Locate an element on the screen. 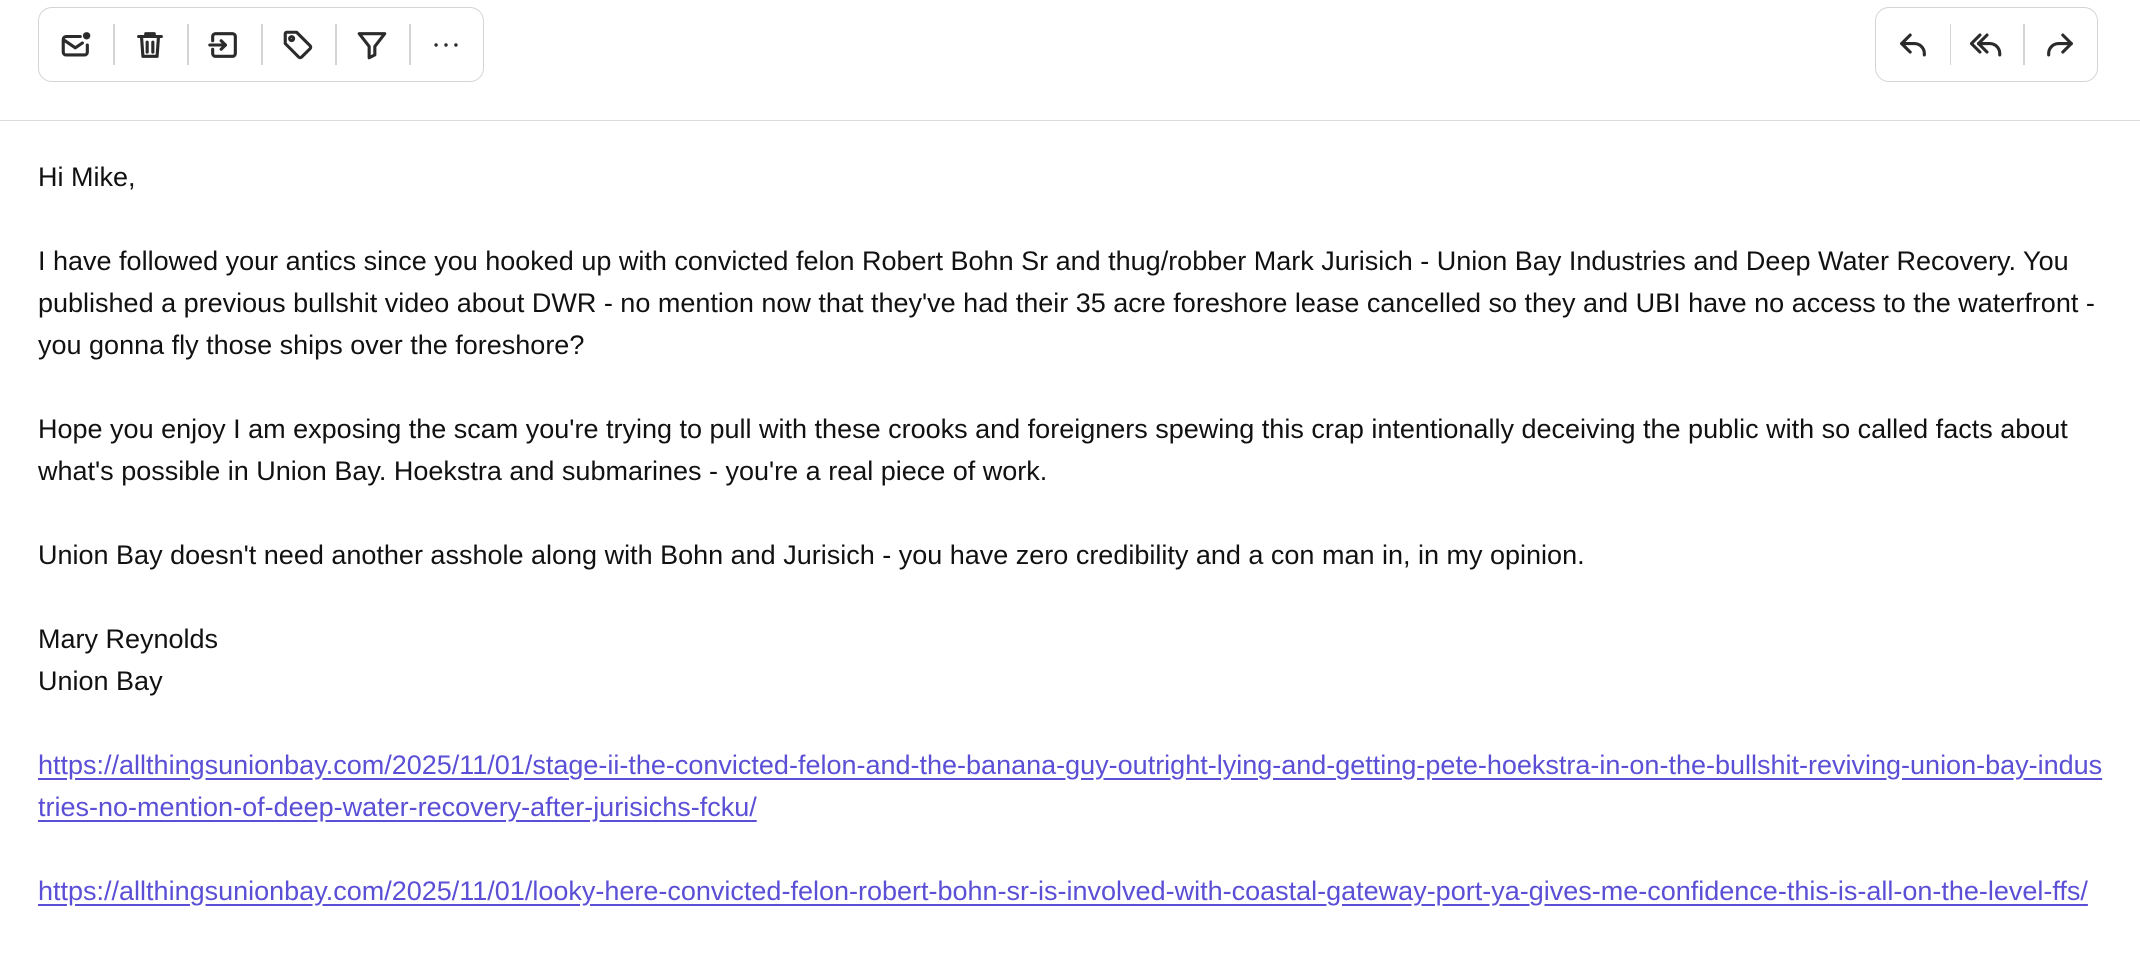  more-button is located at coordinates (446, 44).